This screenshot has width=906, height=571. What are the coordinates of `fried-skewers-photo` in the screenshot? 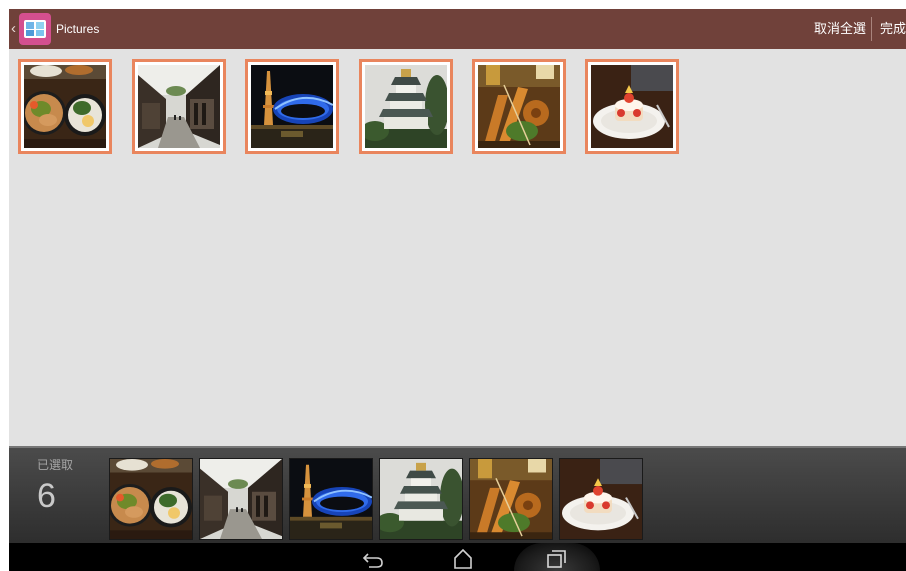 It's located at (519, 106).